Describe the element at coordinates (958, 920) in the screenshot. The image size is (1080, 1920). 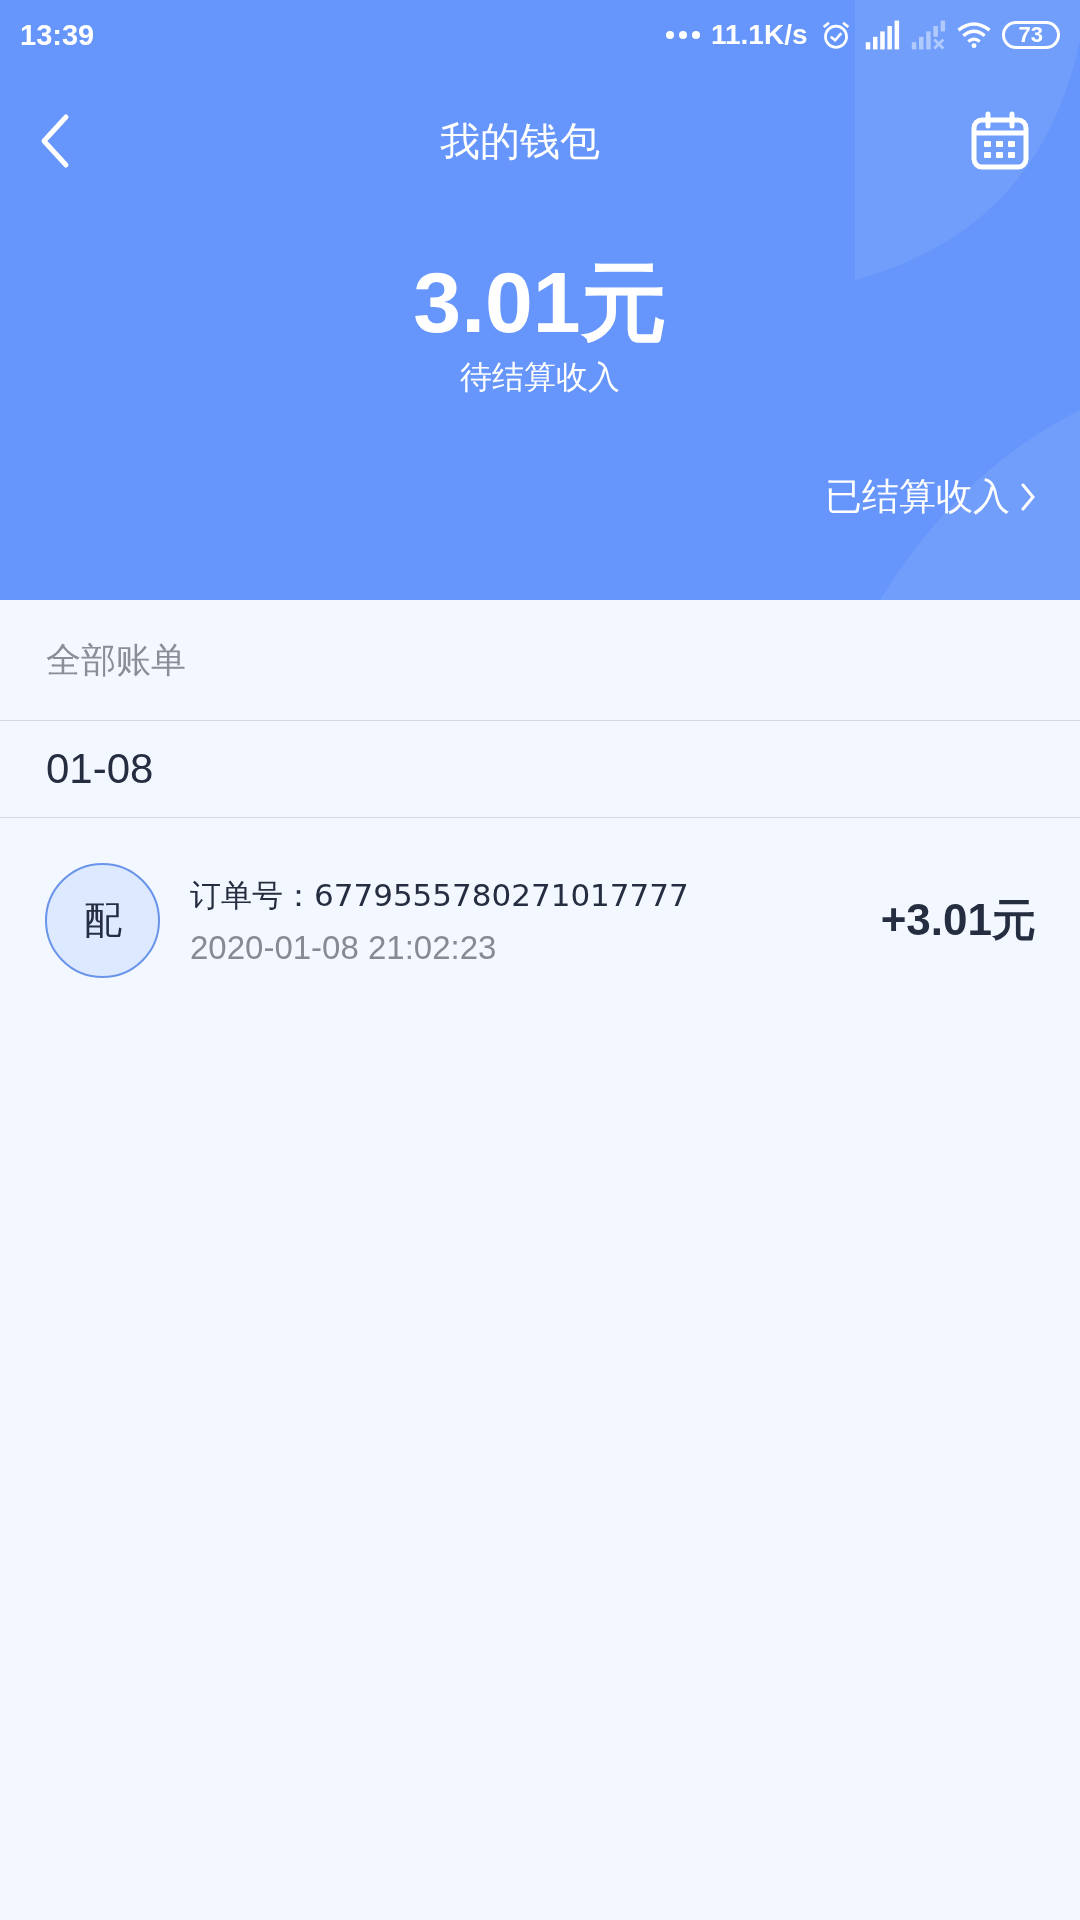
I see `record-amount: +3.01元` at that location.